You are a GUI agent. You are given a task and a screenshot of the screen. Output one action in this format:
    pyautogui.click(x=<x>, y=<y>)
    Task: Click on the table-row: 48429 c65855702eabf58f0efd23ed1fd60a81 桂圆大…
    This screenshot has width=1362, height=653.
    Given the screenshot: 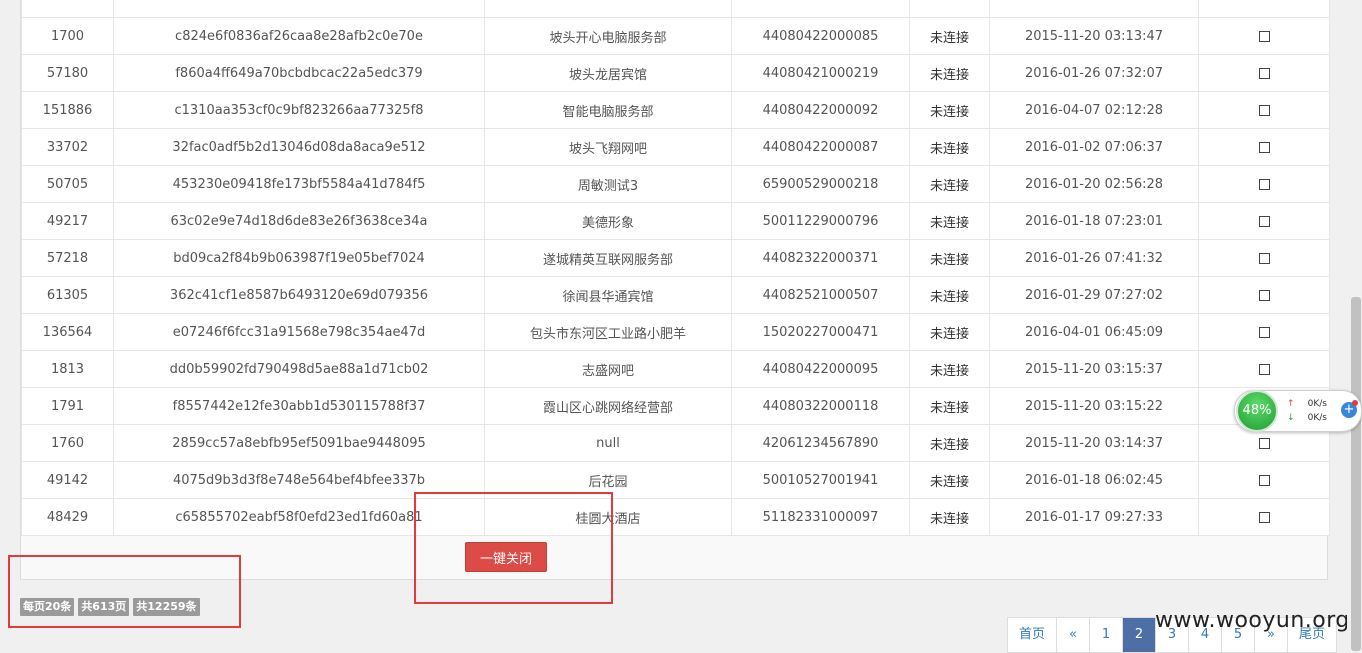 What is the action you would take?
    pyautogui.click(x=675, y=517)
    